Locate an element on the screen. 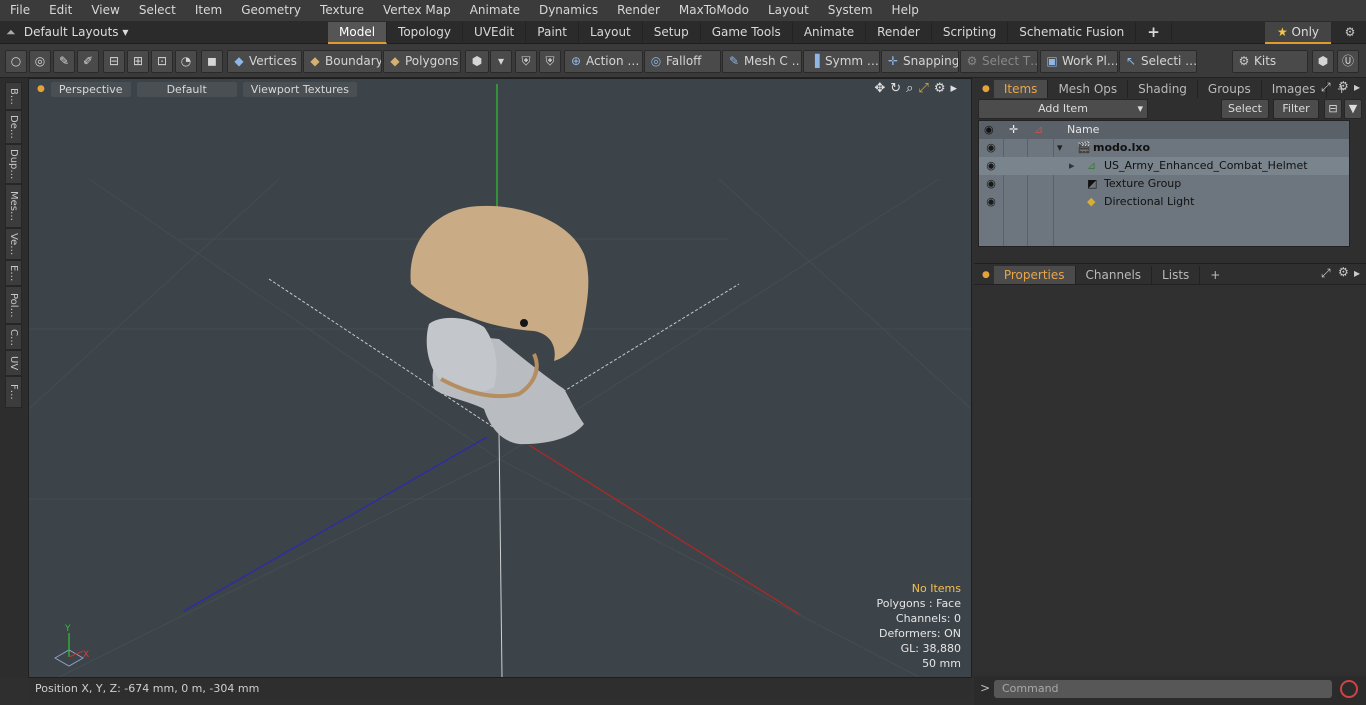  unreal-icon: Ⓤ is located at coordinates (1348, 61).